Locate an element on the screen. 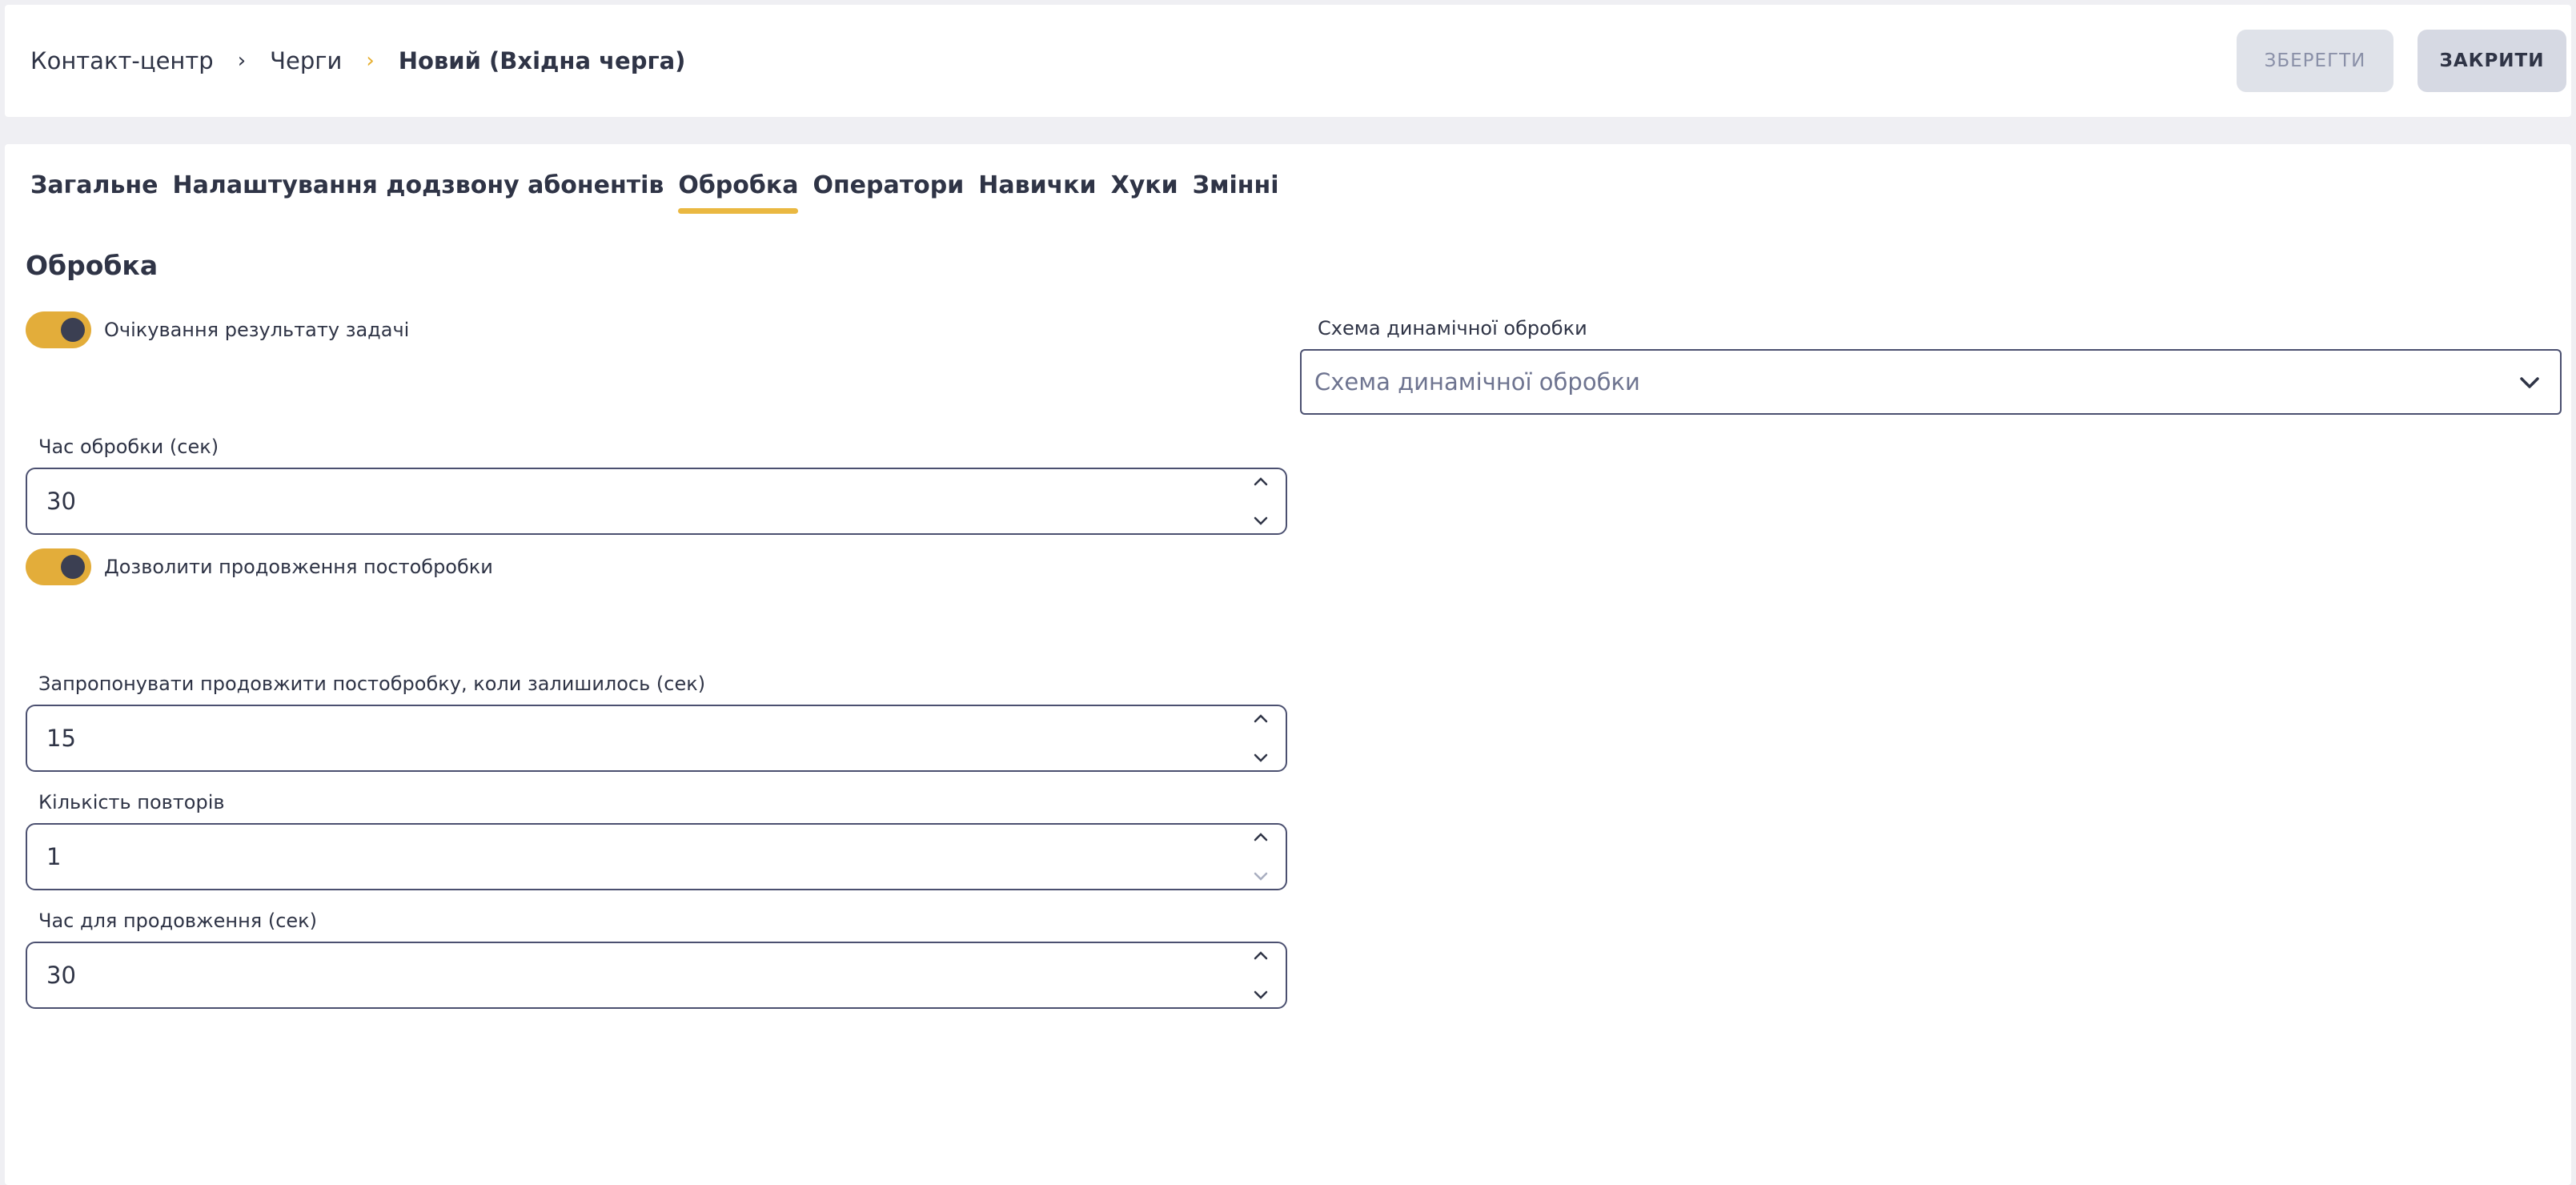  tab-variables: Змінні is located at coordinates (1236, 192).